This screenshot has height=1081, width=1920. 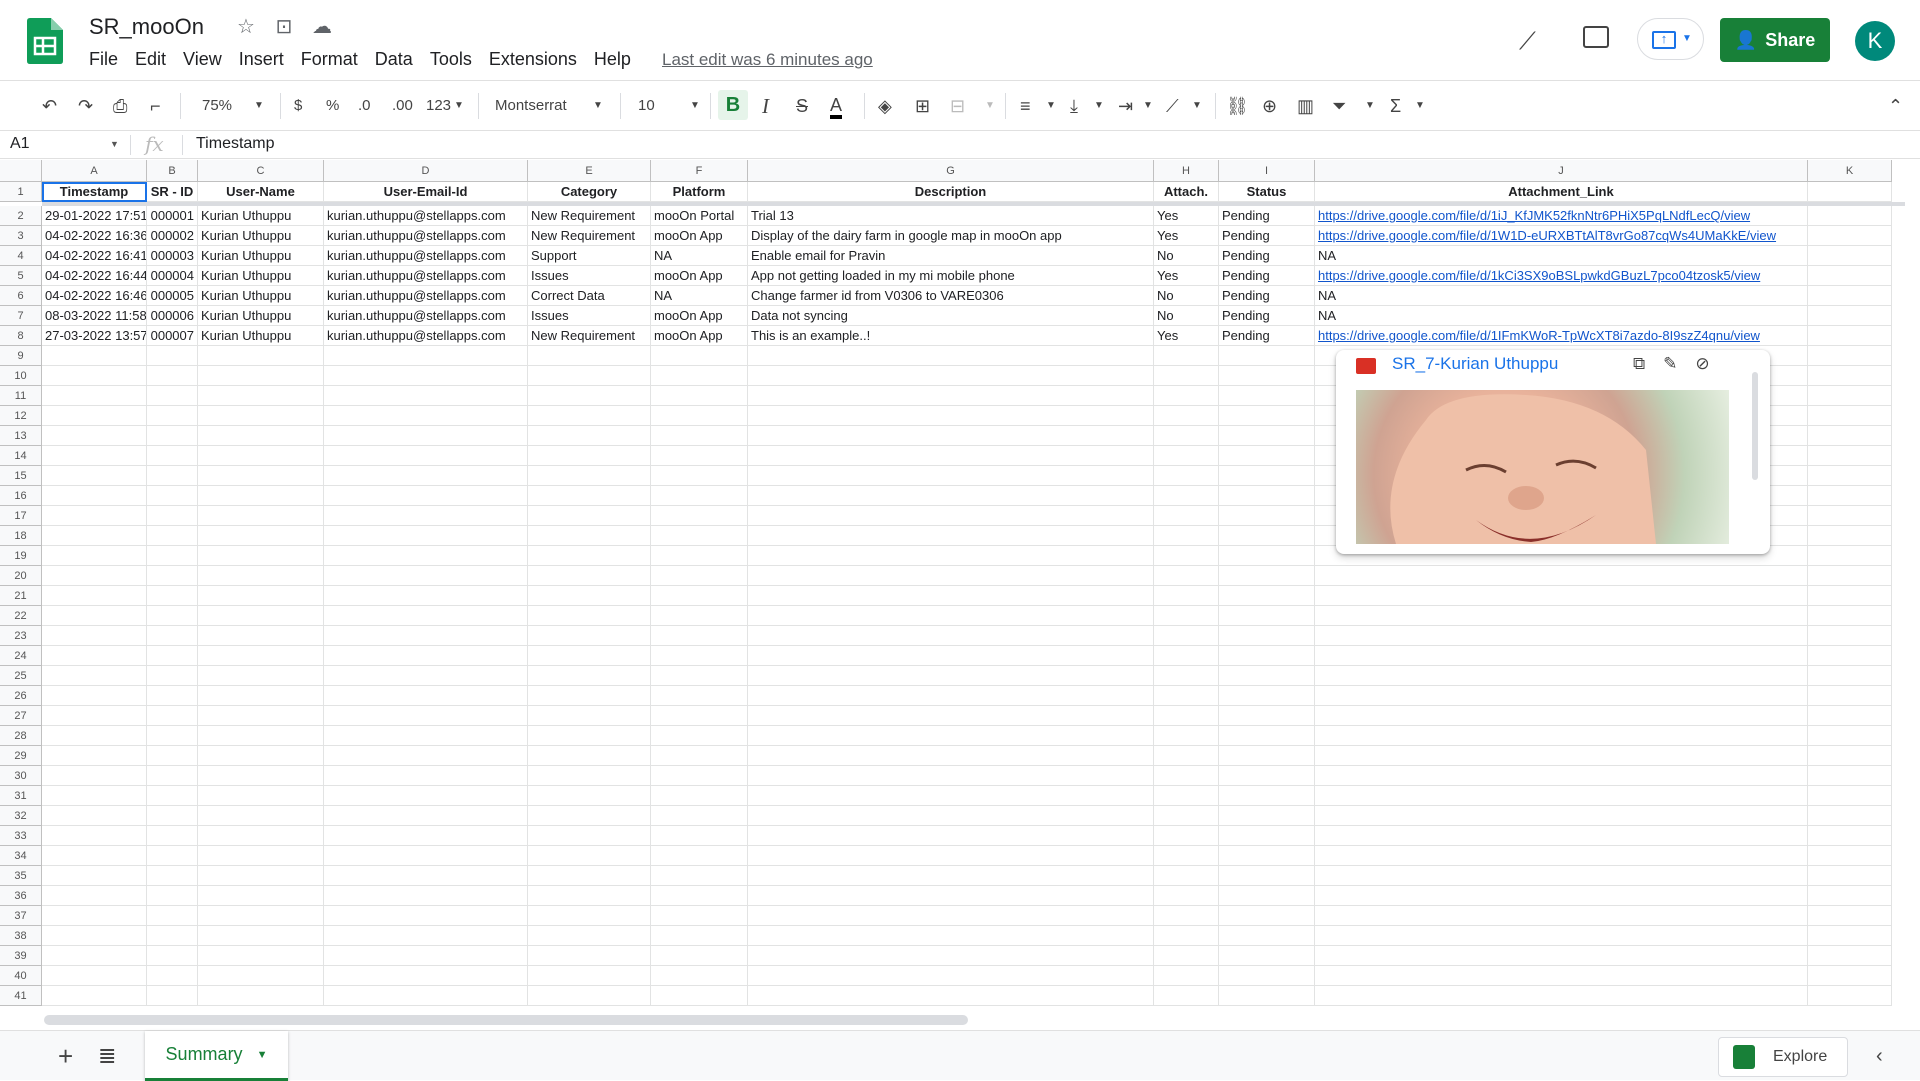 What do you see at coordinates (21, 216) in the screenshot?
I see `row-header: 2` at bounding box center [21, 216].